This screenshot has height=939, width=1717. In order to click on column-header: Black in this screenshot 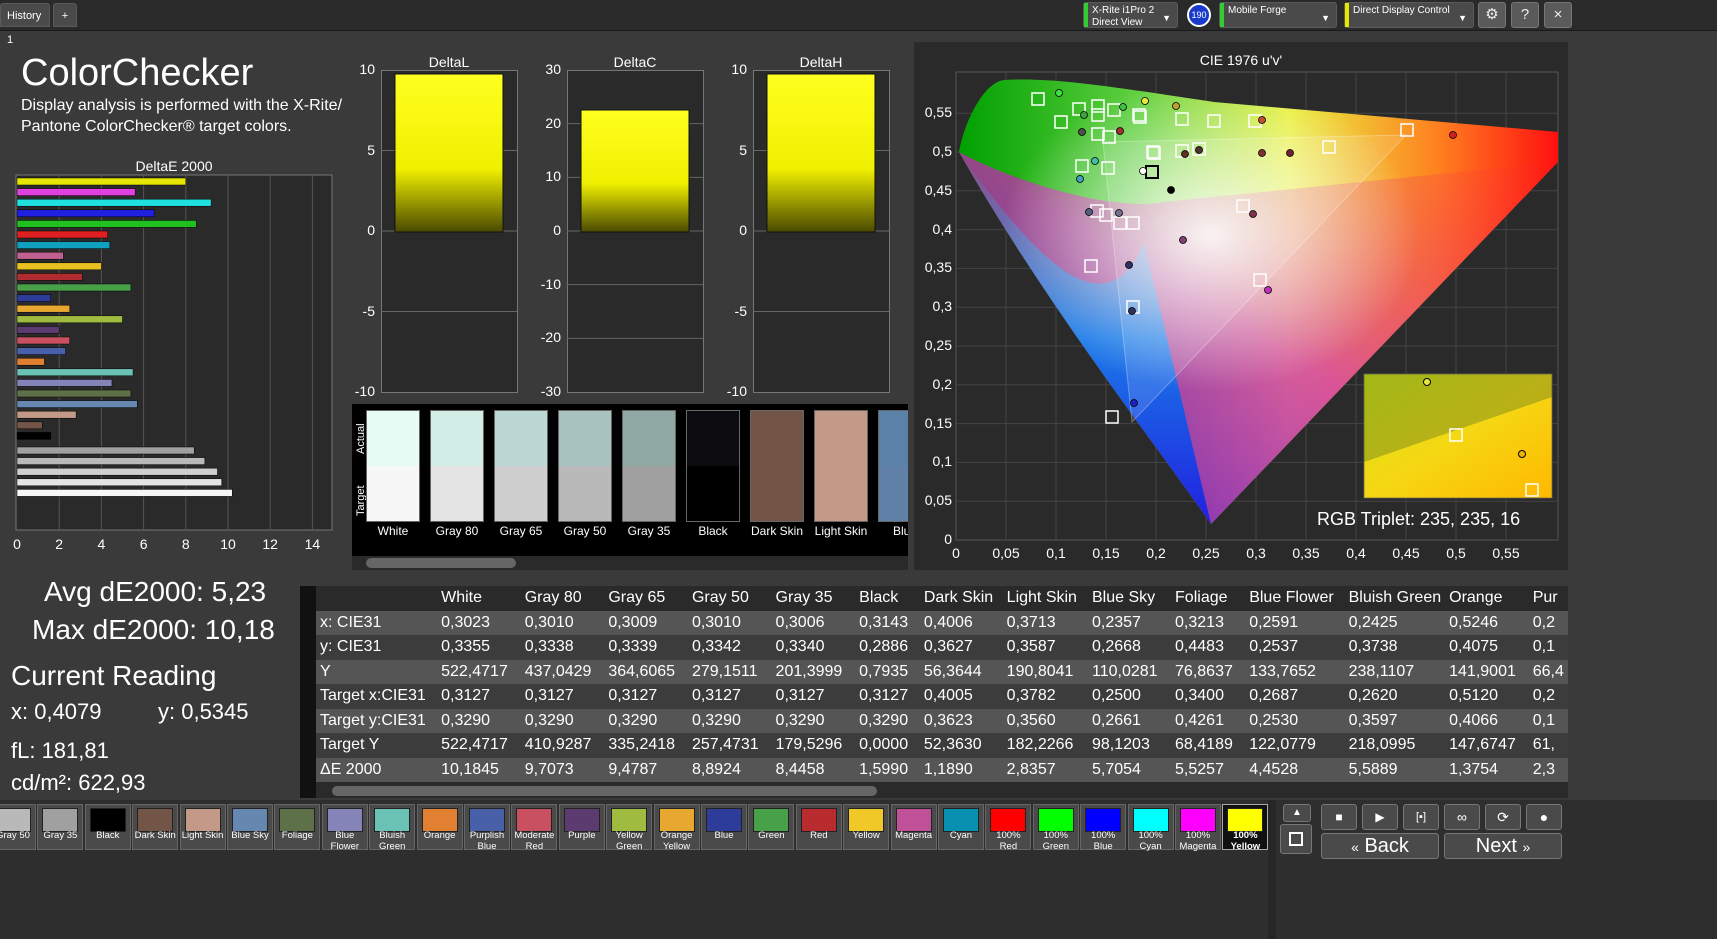, I will do `click(887, 598)`.